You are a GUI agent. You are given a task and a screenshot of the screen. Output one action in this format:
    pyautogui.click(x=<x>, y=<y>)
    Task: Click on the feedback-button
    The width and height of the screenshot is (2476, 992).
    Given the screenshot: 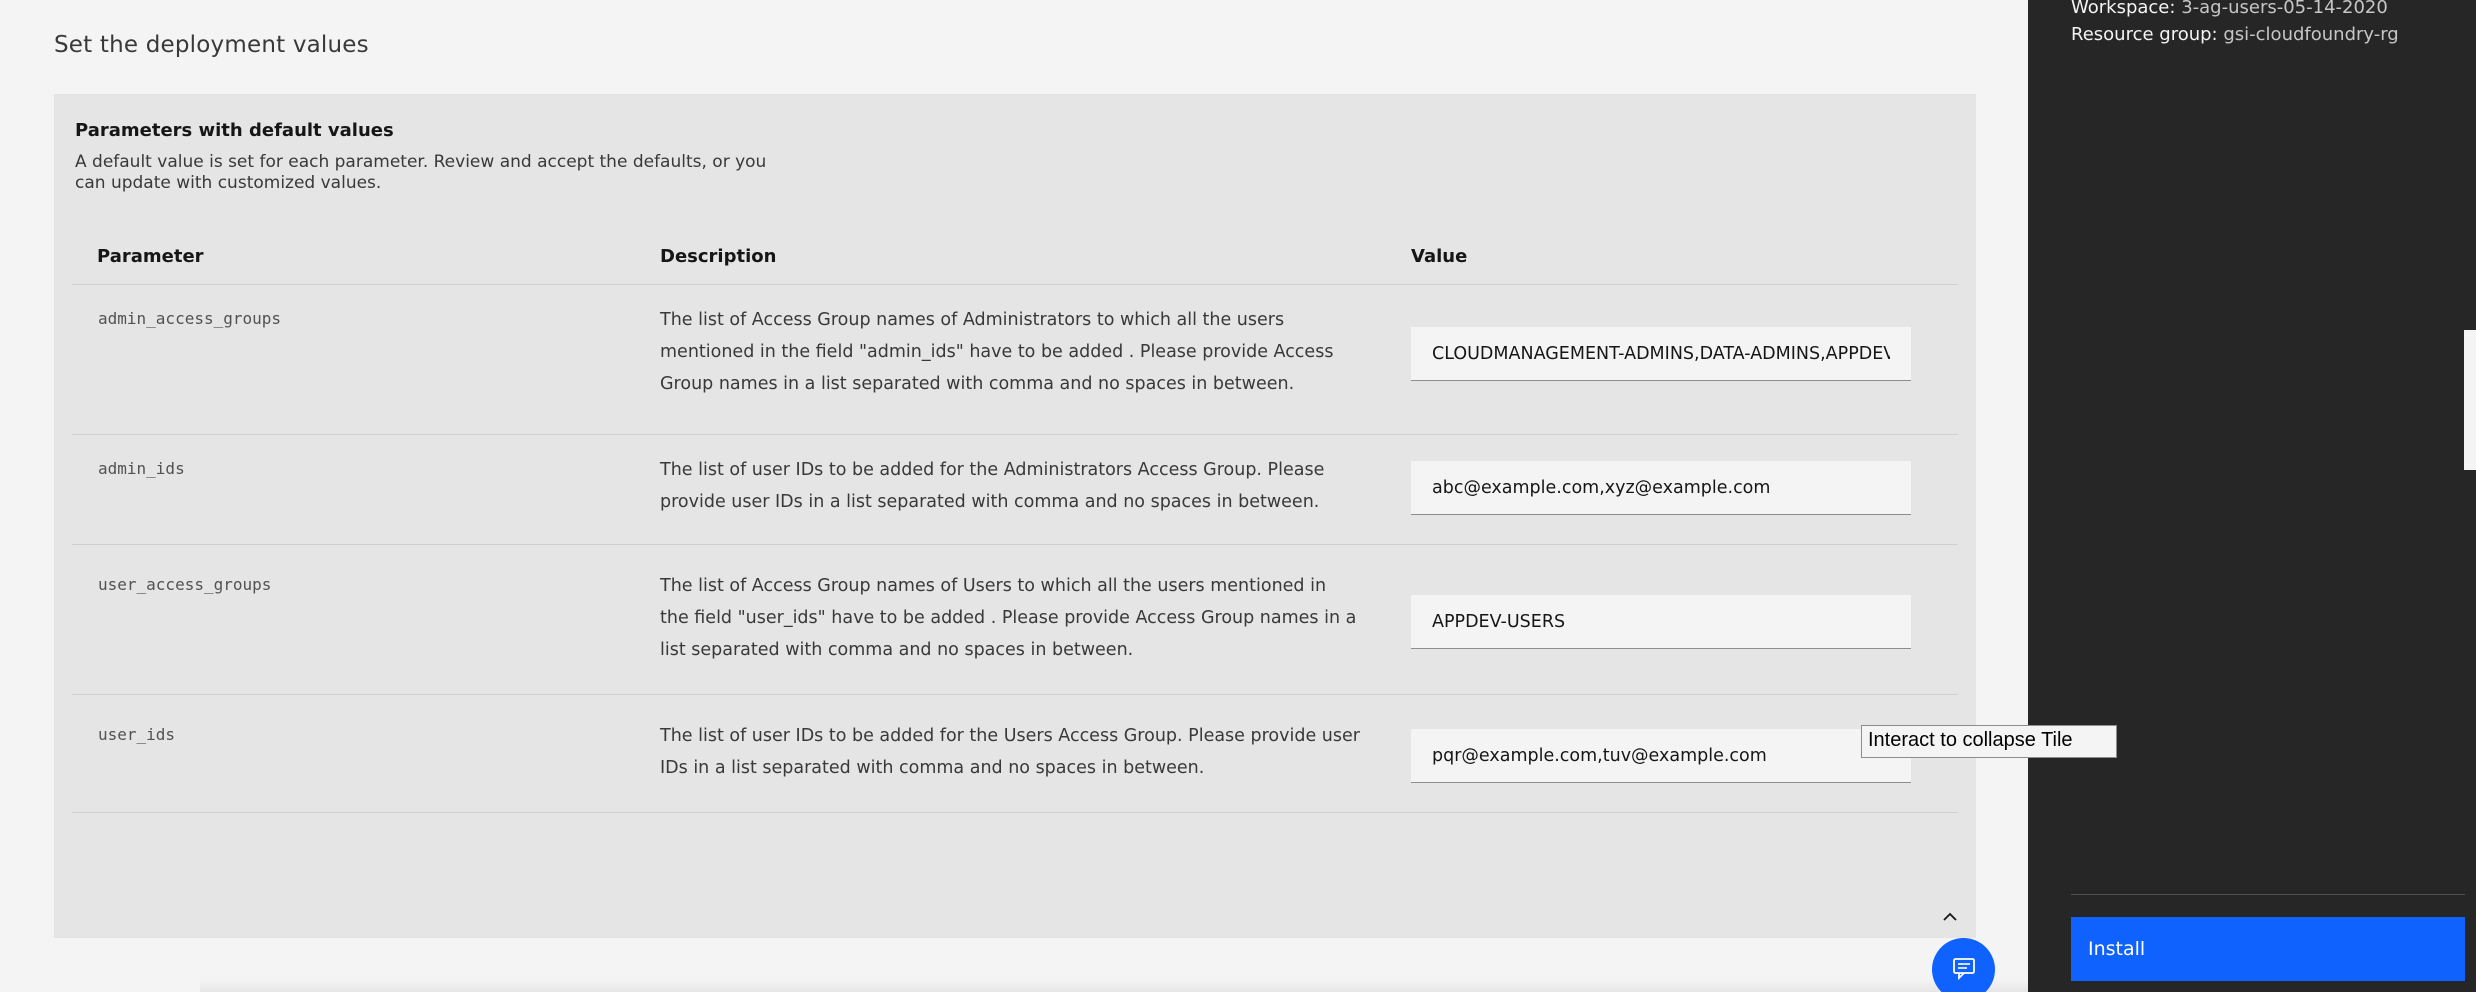 What is the action you would take?
    pyautogui.click(x=1963, y=965)
    